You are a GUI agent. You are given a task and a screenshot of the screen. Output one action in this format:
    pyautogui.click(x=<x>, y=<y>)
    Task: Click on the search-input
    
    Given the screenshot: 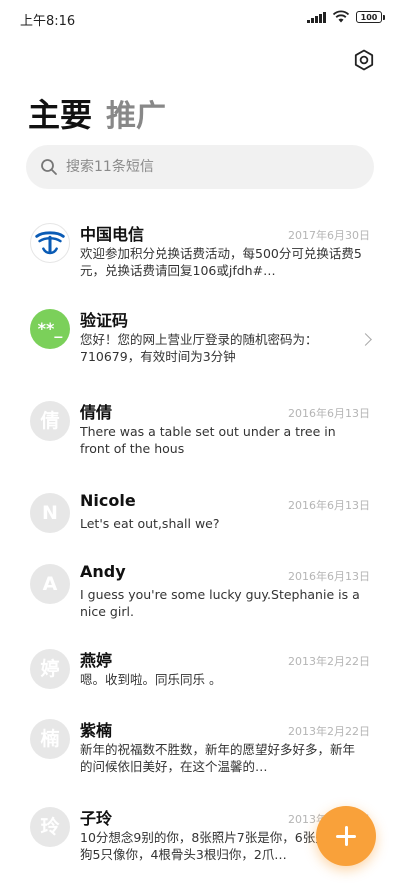 What is the action you would take?
    pyautogui.click(x=211, y=167)
    